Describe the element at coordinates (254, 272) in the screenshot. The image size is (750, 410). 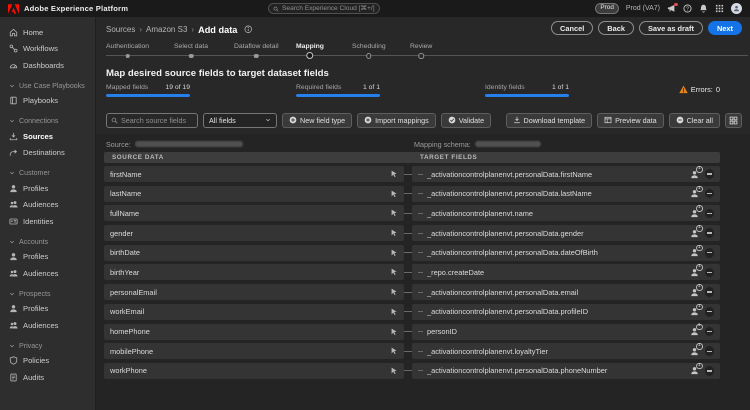
I see `source-field-cell: birthYear` at that location.